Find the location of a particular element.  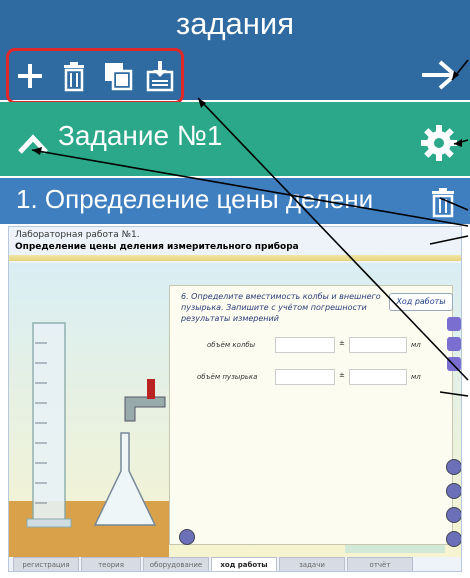

arrow-right-icon is located at coordinates (440, 75).